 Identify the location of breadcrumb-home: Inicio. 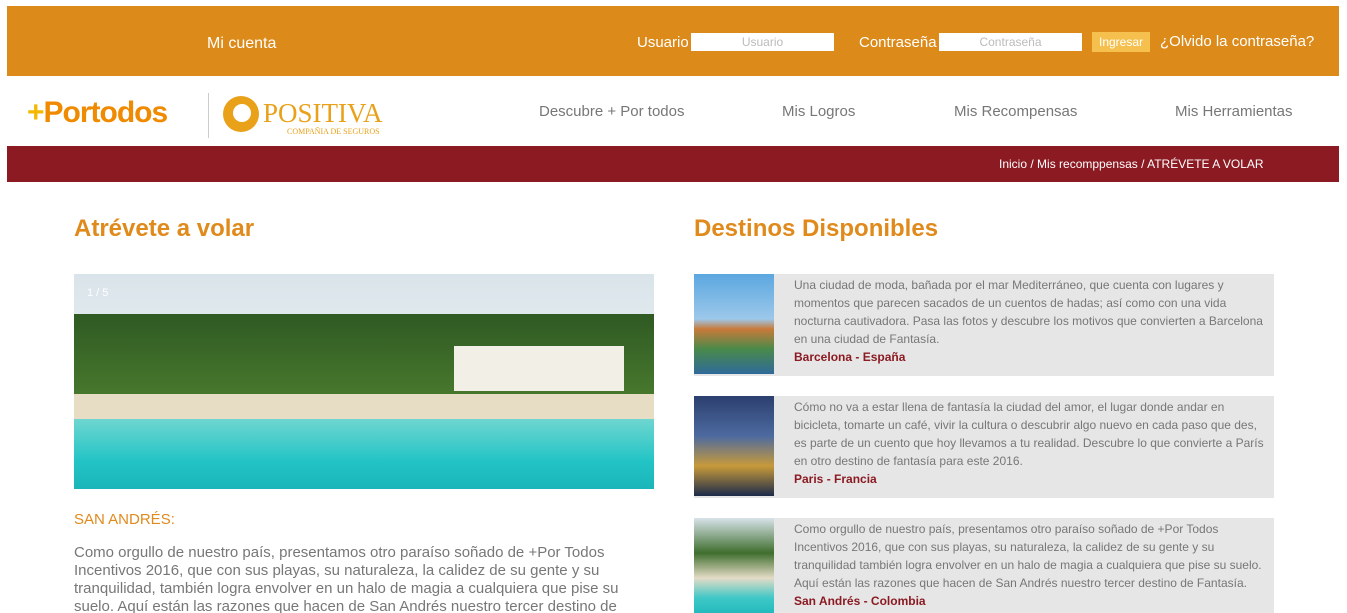
(1013, 164).